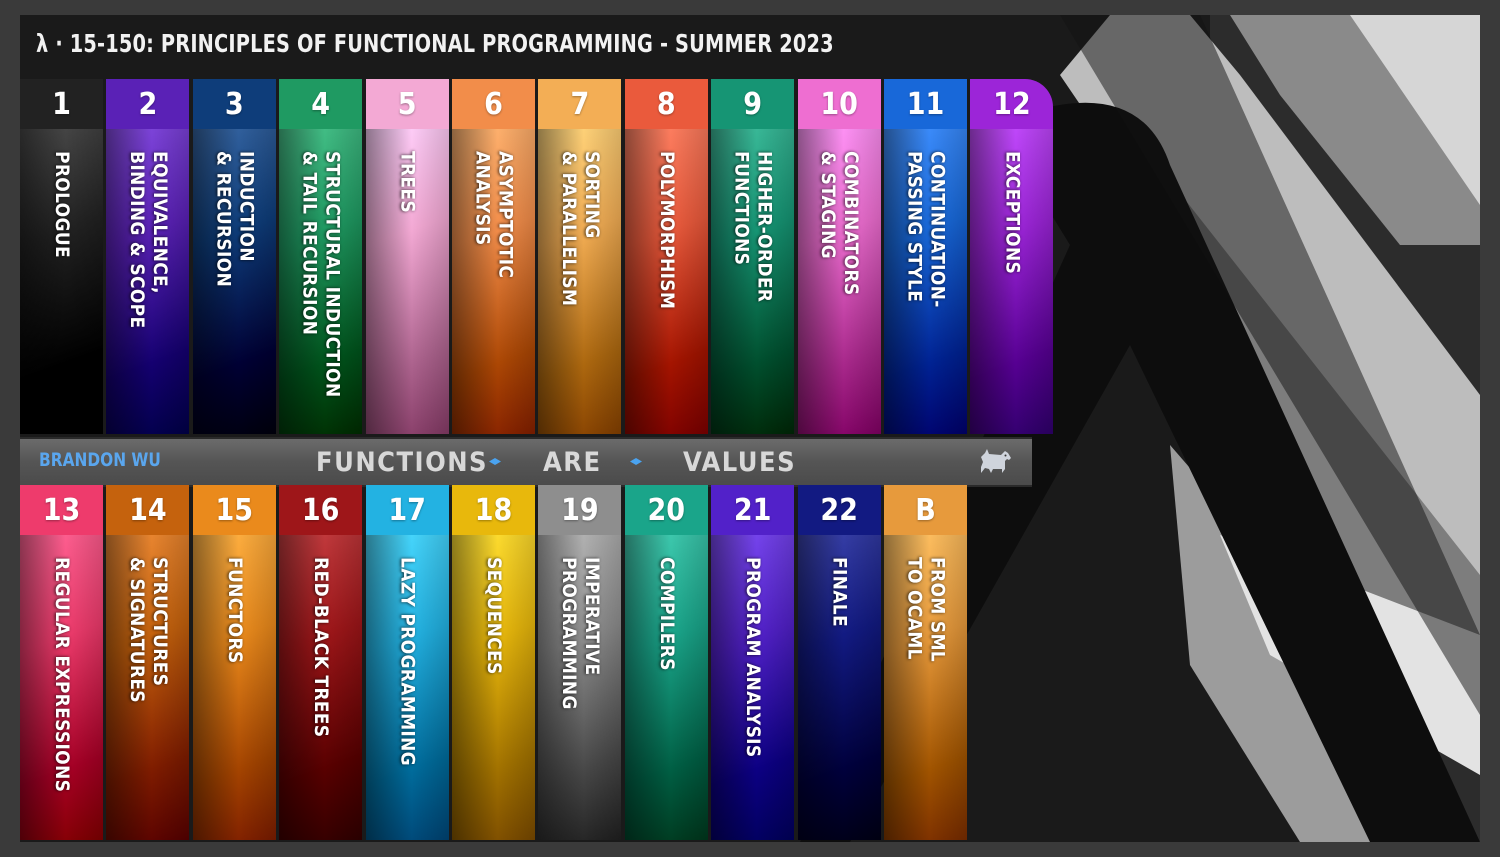  I want to click on lecture-title: HIGHER-ORDER FUNCTIONS, so click(753, 227).